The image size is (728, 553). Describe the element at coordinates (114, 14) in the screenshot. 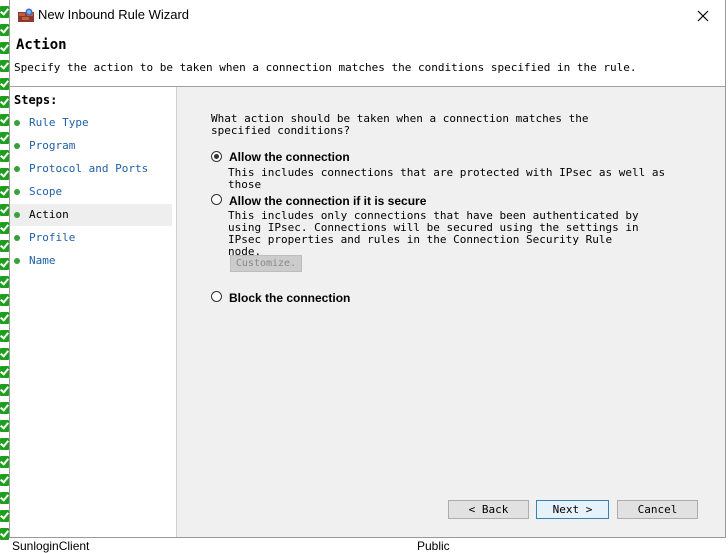

I see `window-title: New Inbound Rule Wizard` at that location.